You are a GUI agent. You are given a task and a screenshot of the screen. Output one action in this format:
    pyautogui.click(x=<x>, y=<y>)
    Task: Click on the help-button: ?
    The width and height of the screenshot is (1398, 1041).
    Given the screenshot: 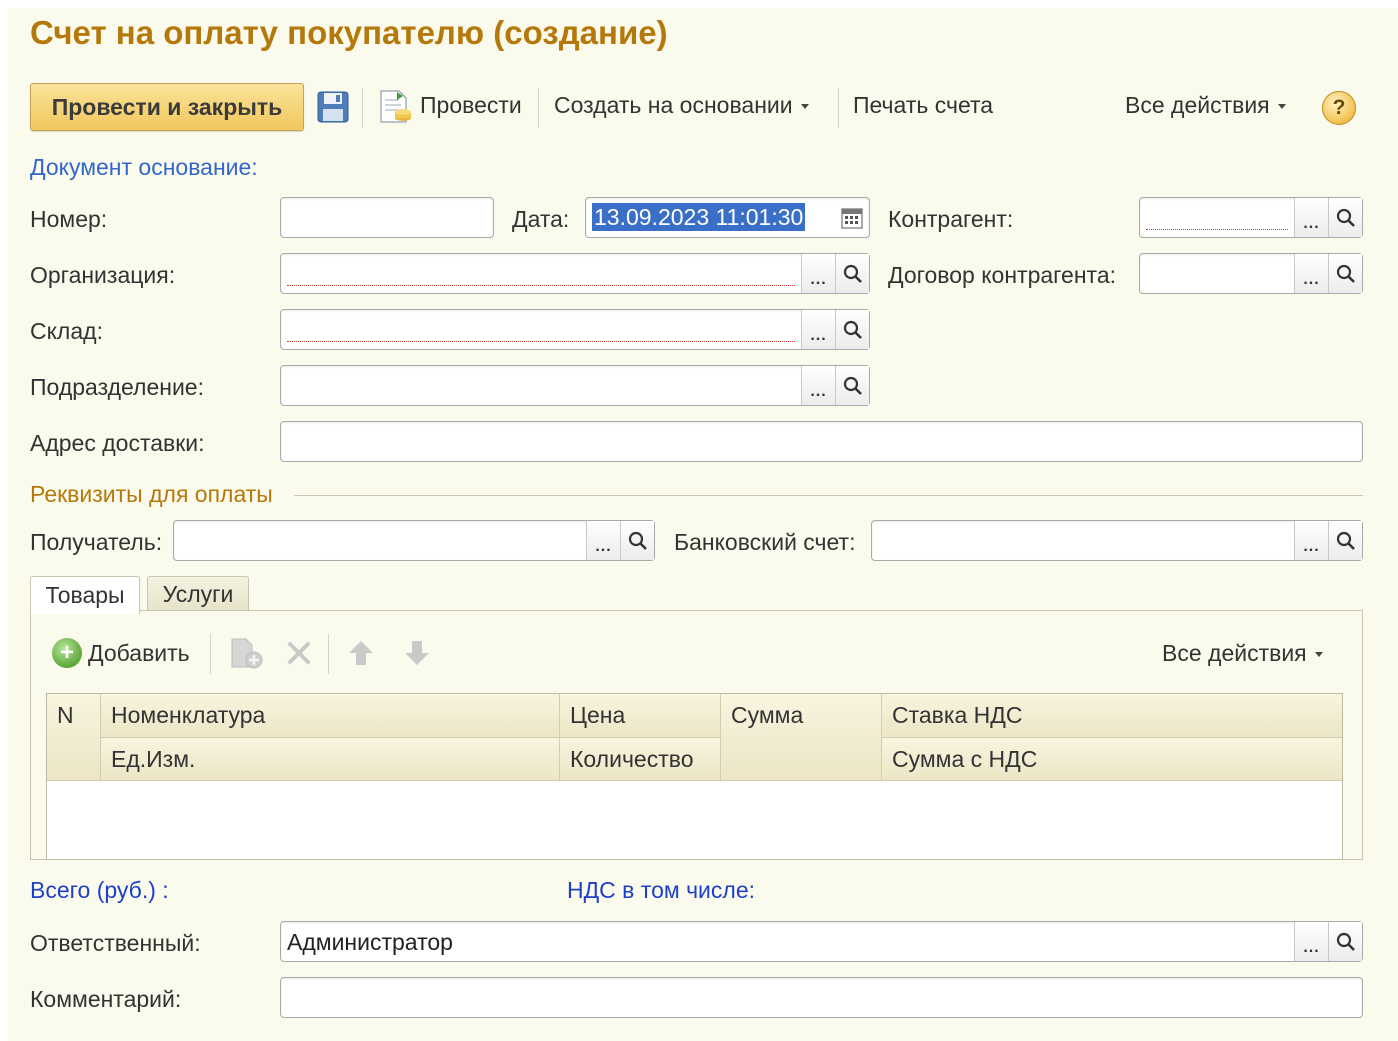 What is the action you would take?
    pyautogui.click(x=1339, y=108)
    